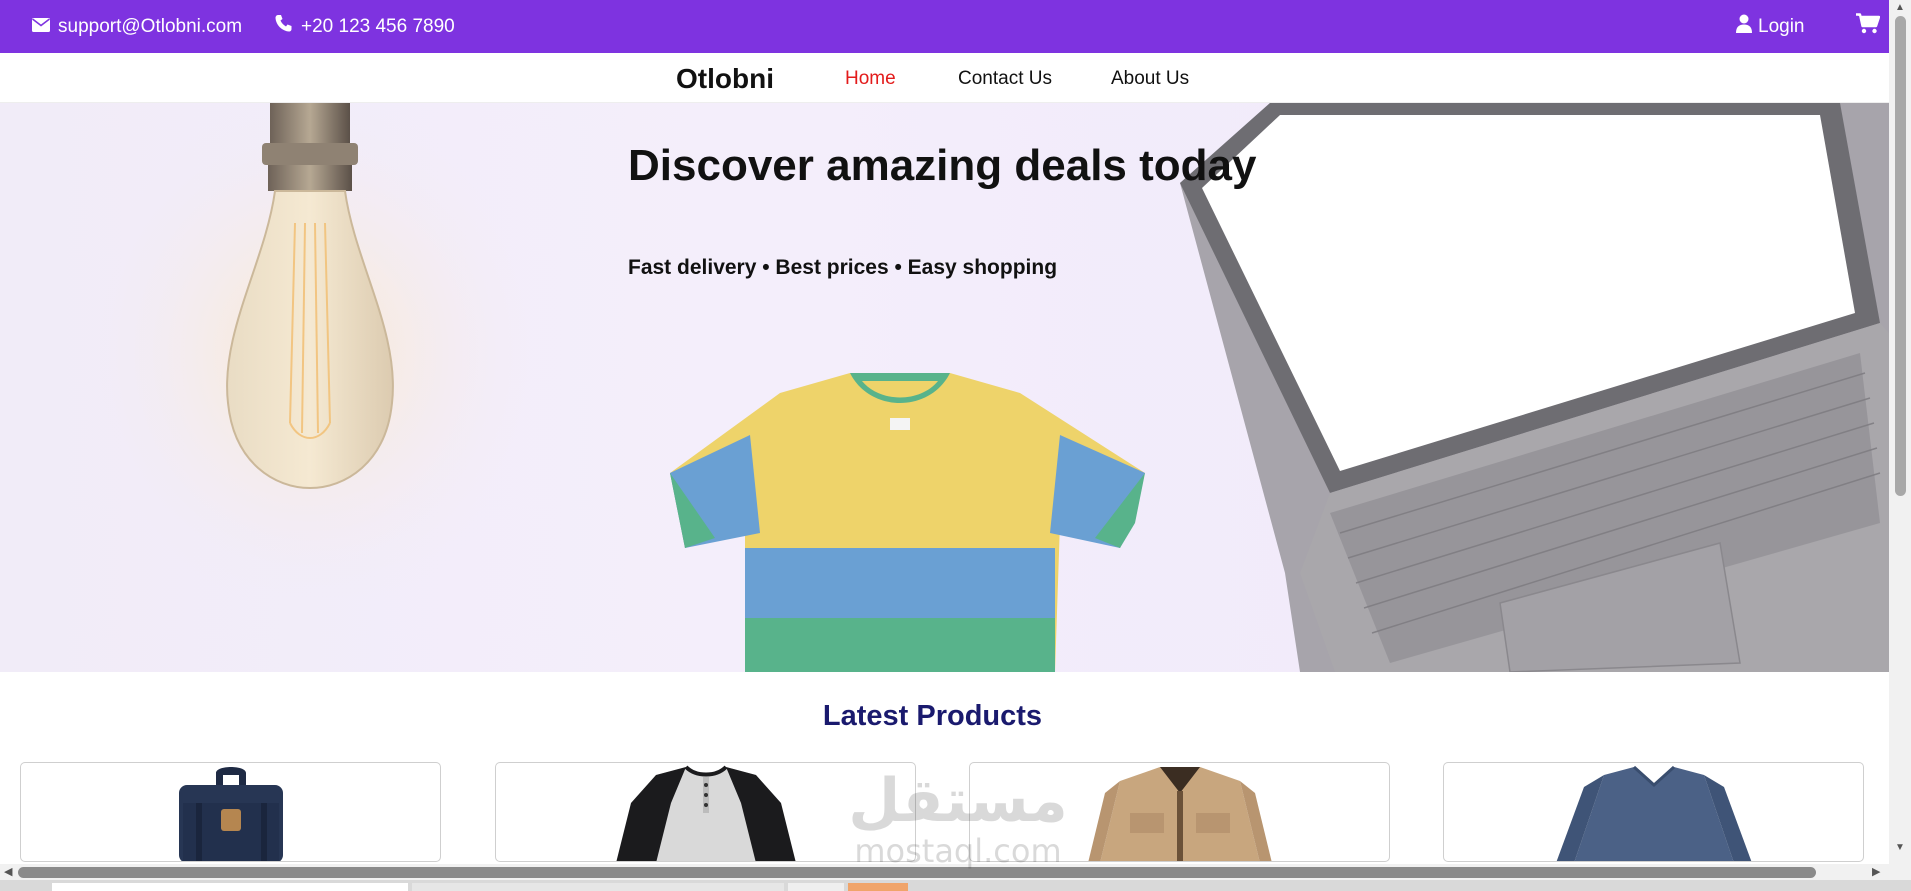 This screenshot has width=1911, height=891. What do you see at coordinates (1900, 256) in the screenshot?
I see `vertical-scroll-thumb` at bounding box center [1900, 256].